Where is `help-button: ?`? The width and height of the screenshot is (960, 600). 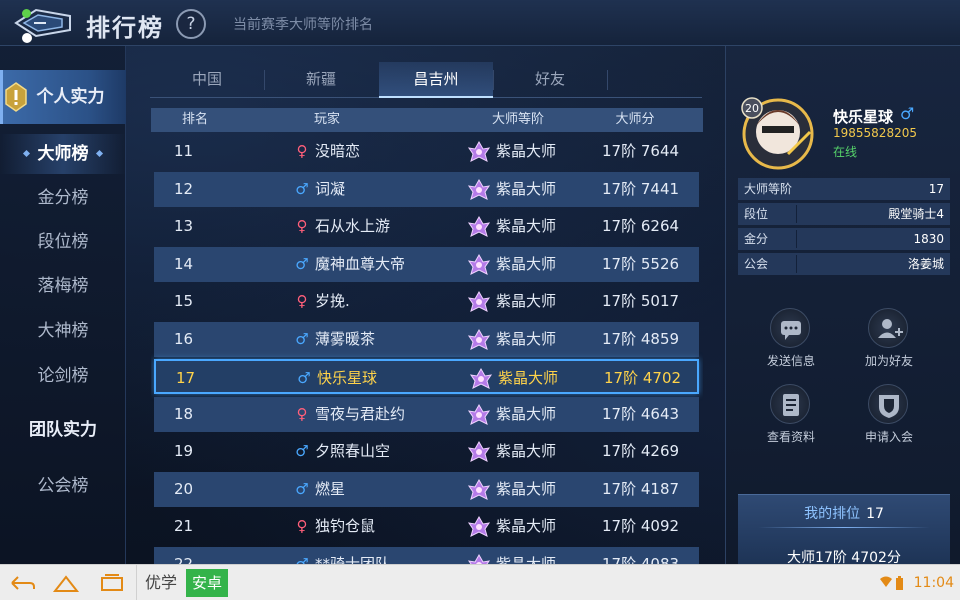 help-button: ? is located at coordinates (191, 24).